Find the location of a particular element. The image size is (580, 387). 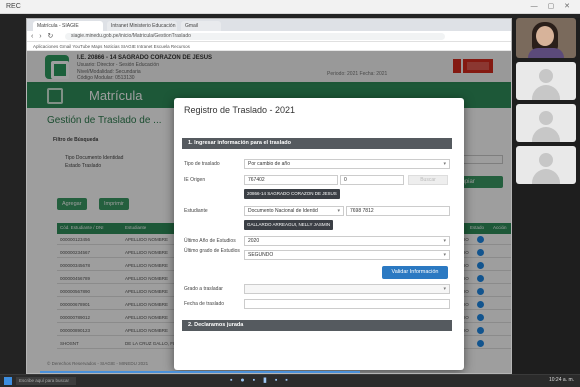

browser-nav-icons: ‹ › ↻ is located at coordinates (43, 36).